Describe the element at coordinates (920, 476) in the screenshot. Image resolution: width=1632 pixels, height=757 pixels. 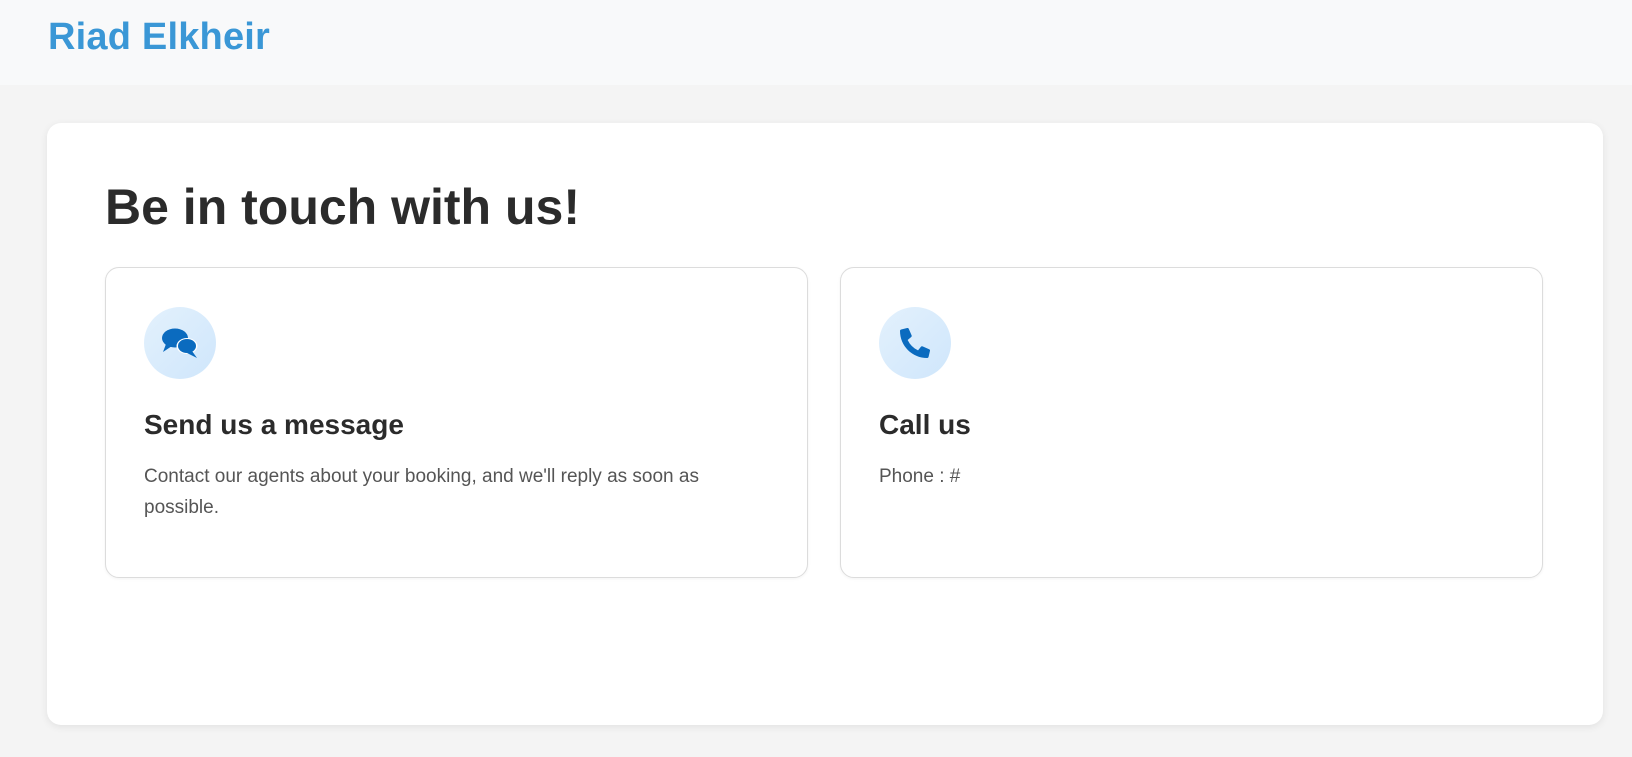
I see `phone-number-text: Phone : #` at that location.